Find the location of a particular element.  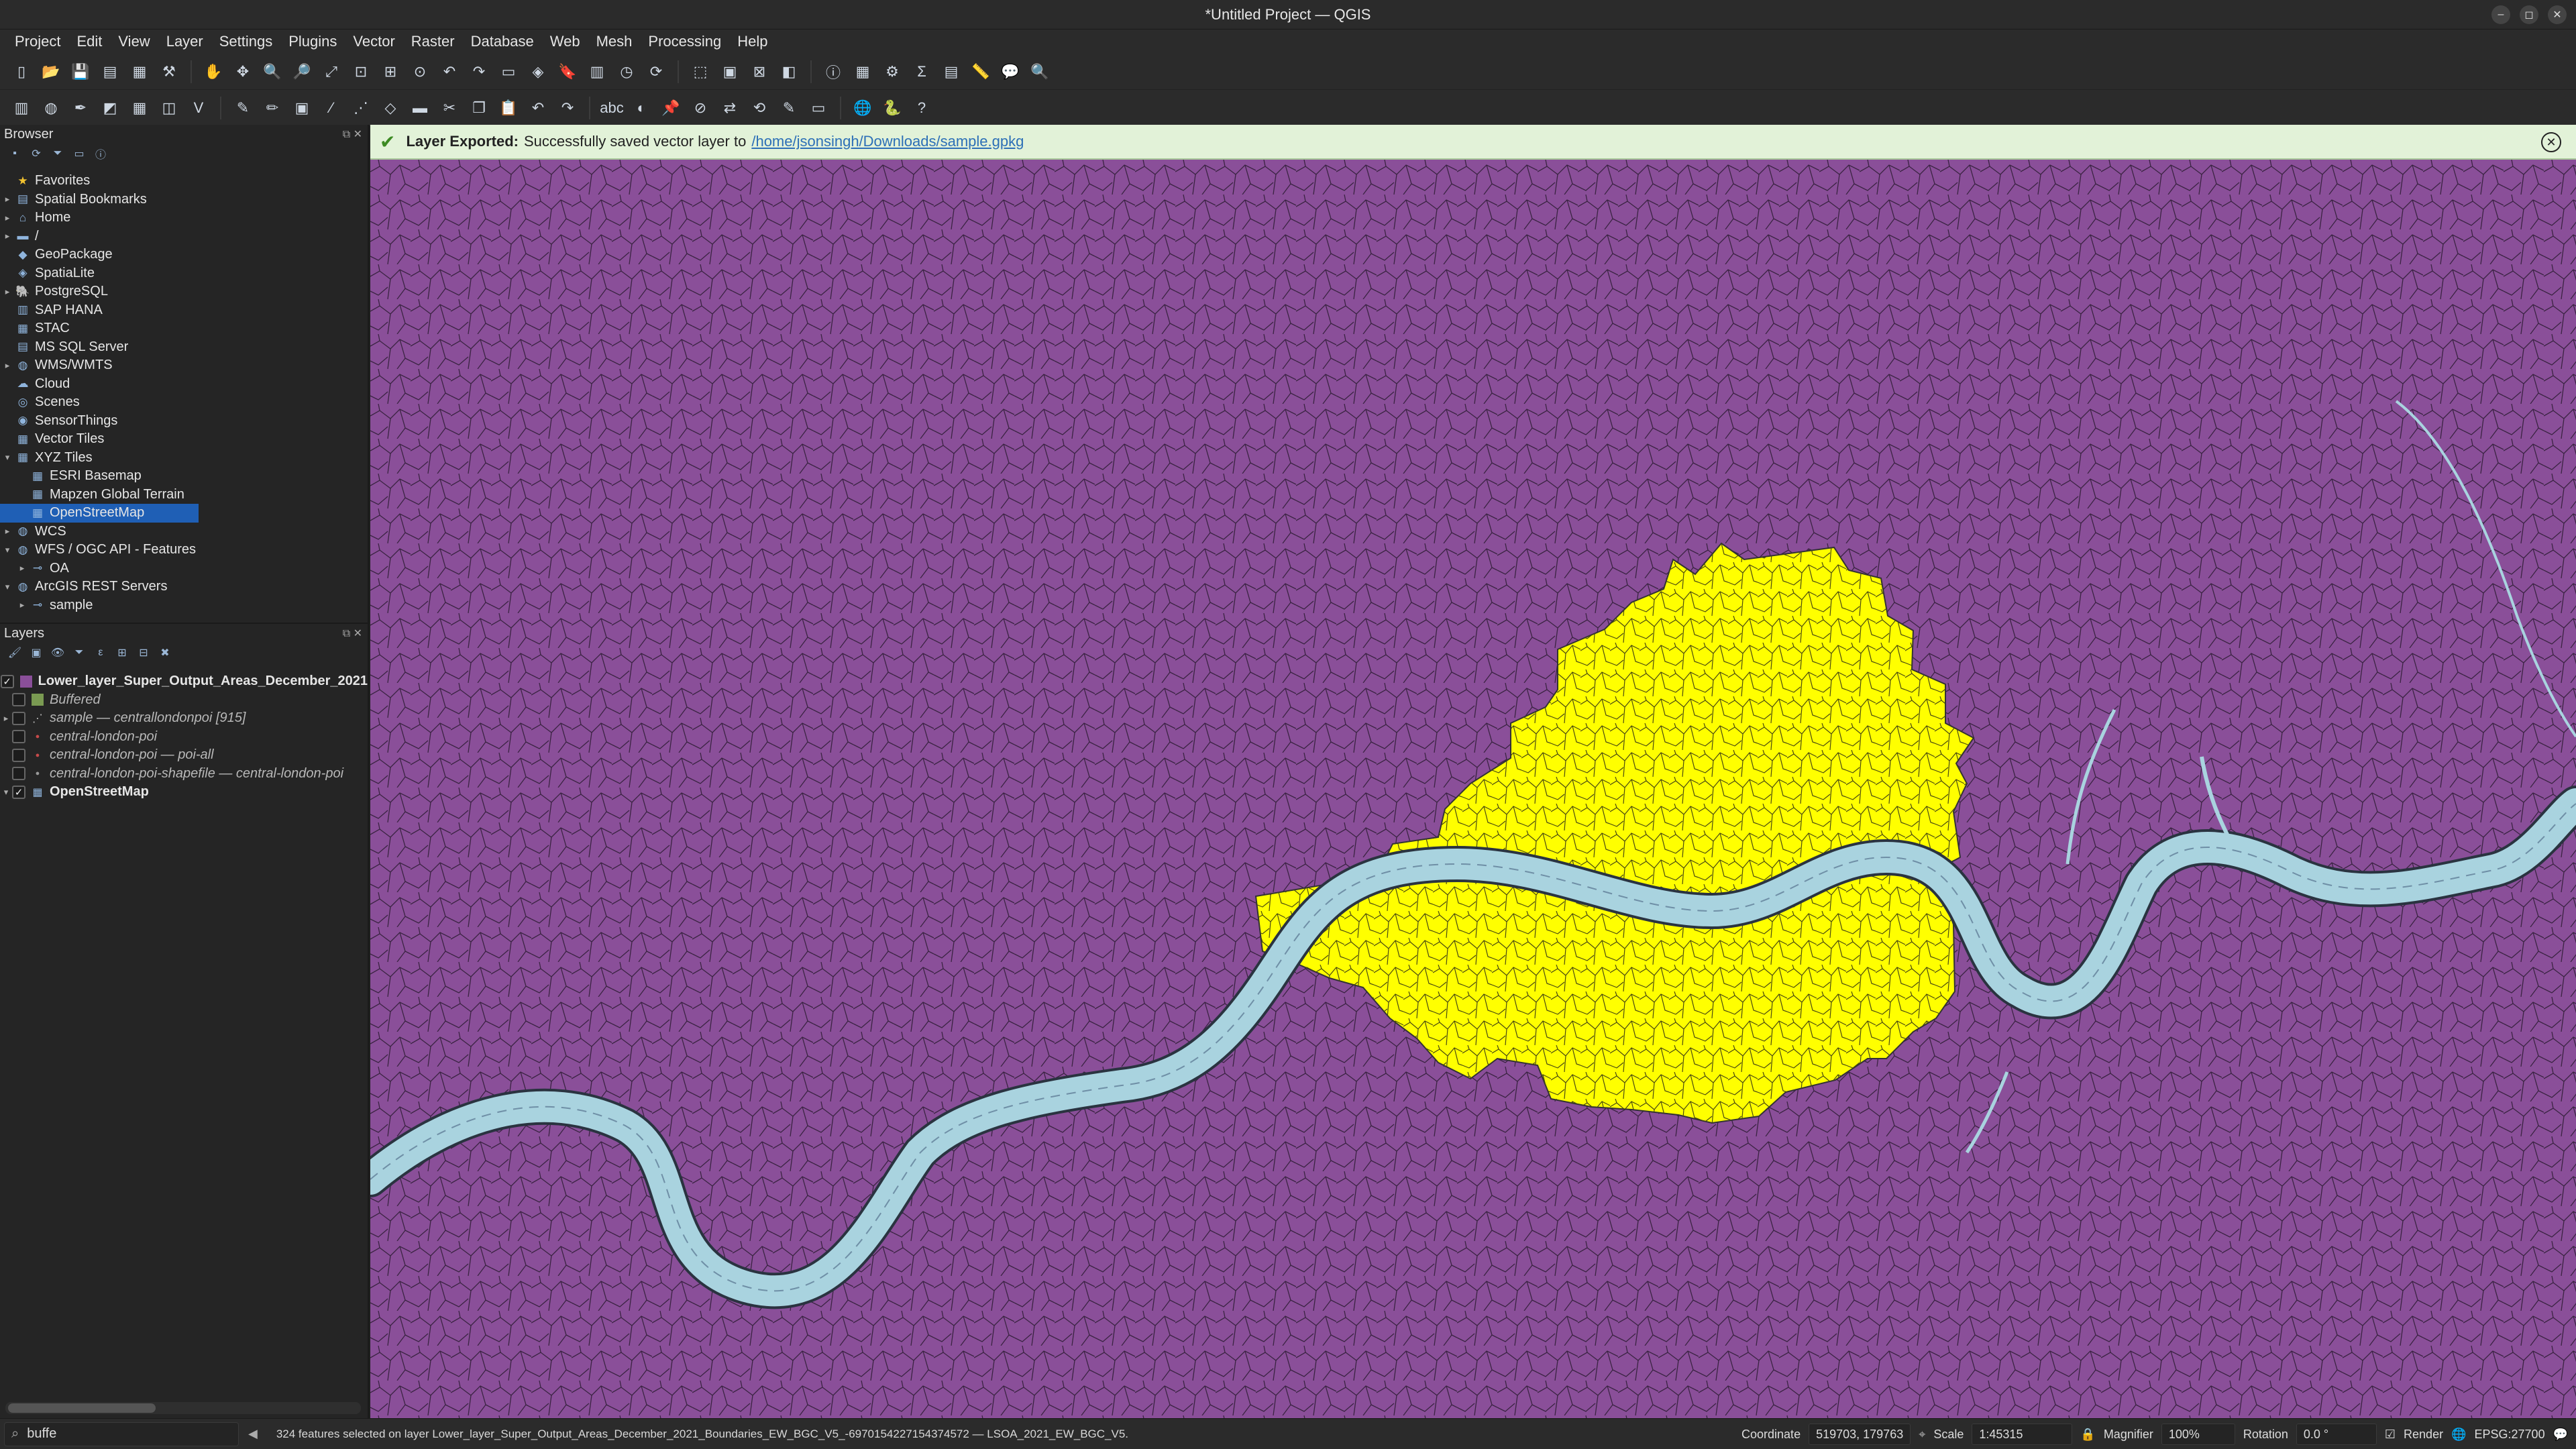

move-label-icon: ⇄ is located at coordinates (730, 108).